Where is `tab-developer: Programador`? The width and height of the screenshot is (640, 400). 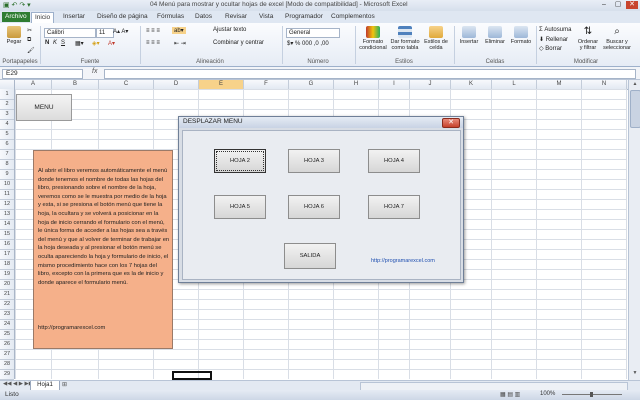
tab-developer: Programador is located at coordinates (304, 17).